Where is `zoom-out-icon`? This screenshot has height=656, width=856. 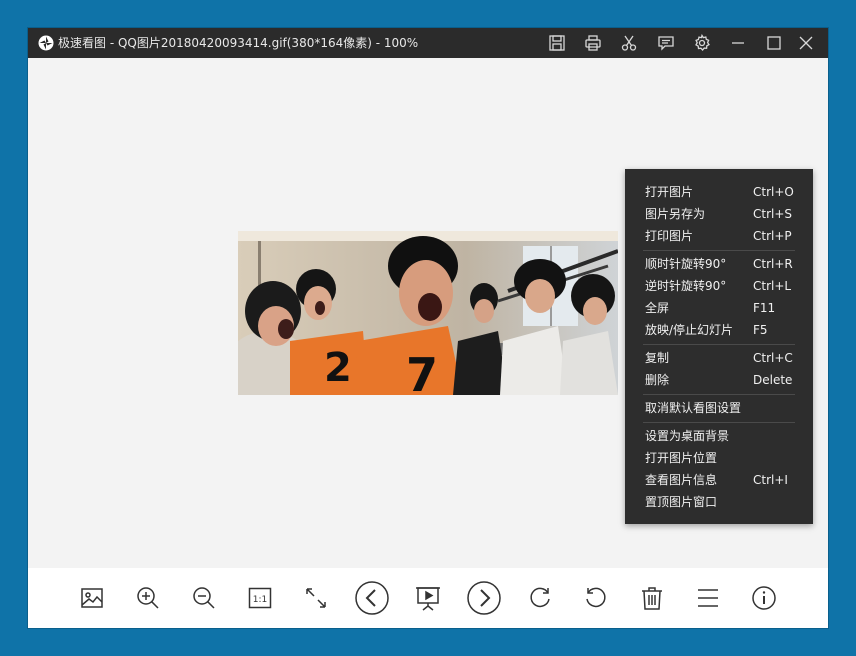
zoom-out-icon is located at coordinates (204, 598).